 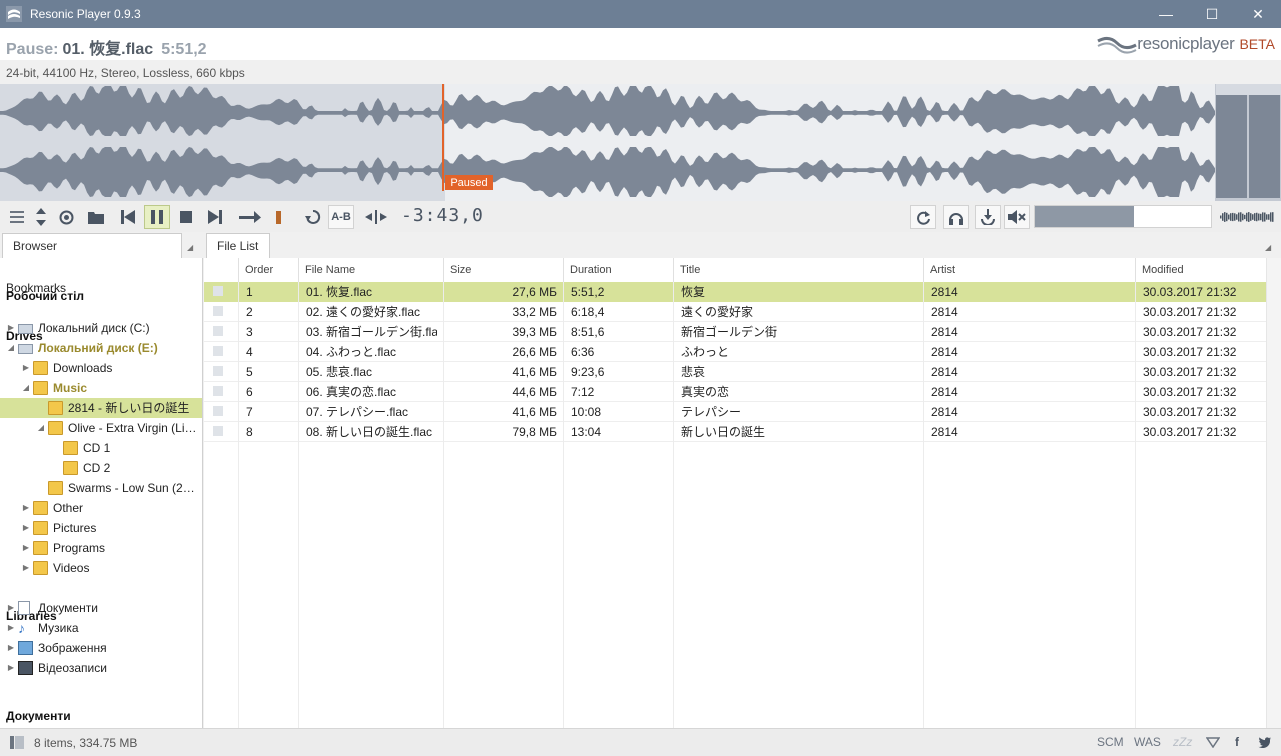 What do you see at coordinates (94, 328) in the screenshot?
I see `sidebar-item-label: Локальний диск (C:)` at bounding box center [94, 328].